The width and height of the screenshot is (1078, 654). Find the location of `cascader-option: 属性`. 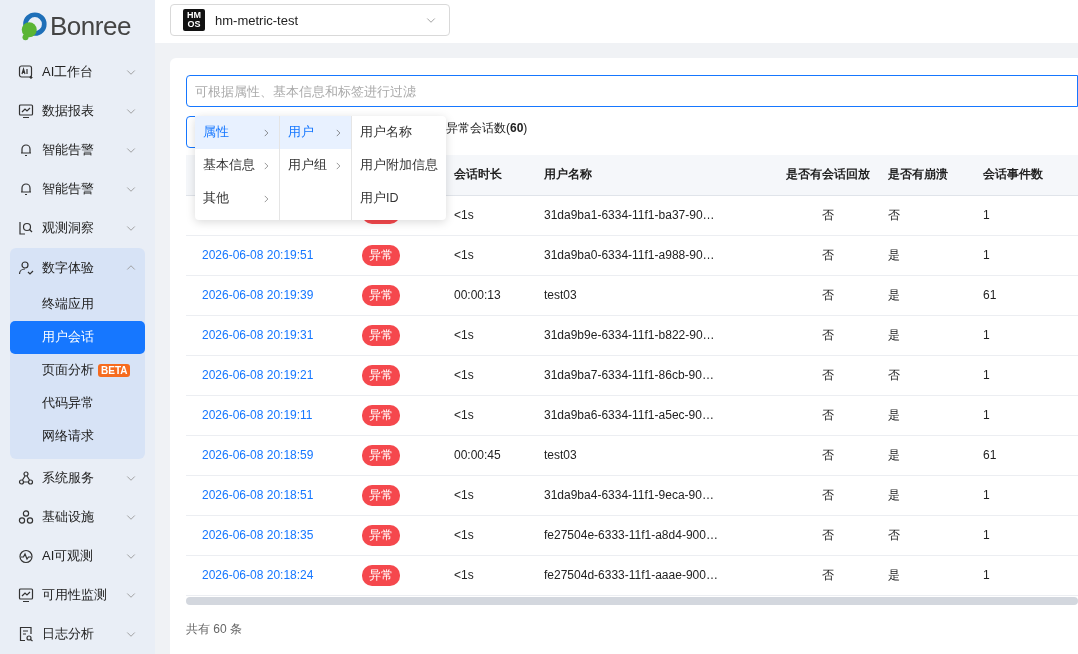

cascader-option: 属性 is located at coordinates (237, 132).